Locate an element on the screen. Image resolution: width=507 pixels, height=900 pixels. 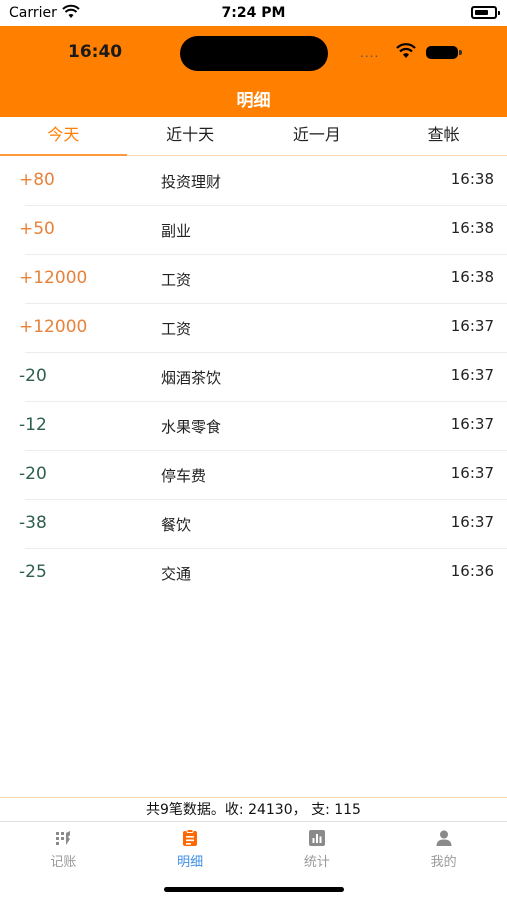
system-time: 7:24 PM is located at coordinates (253, 13).